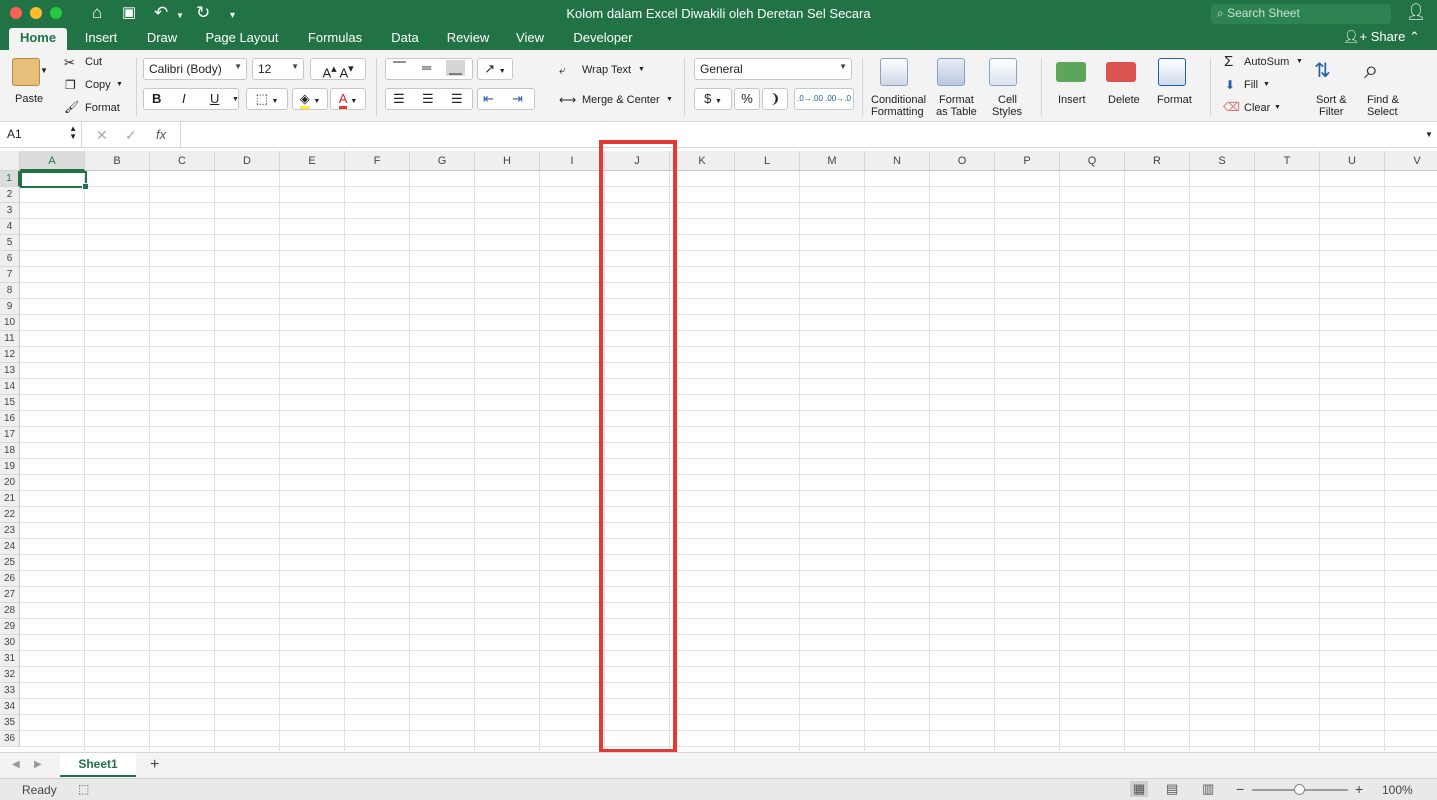  What do you see at coordinates (442, 161) in the screenshot?
I see `column-header-g: G` at bounding box center [442, 161].